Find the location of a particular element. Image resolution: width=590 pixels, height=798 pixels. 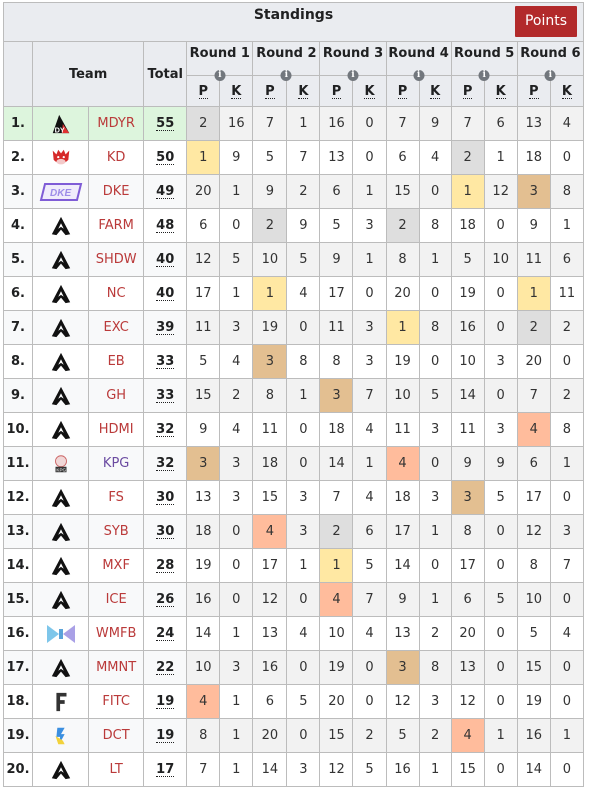

kpg-logo-icon: KPG is located at coordinates (61, 463).